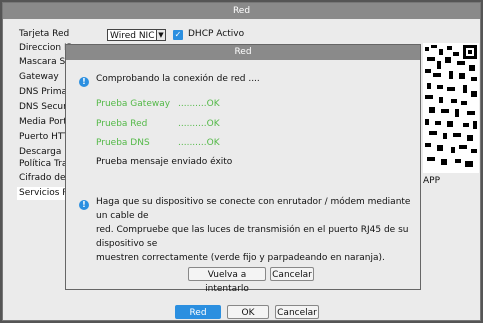  Describe the element at coordinates (199, 143) in the screenshot. I see `test-dns-result: ..........OK` at that location.